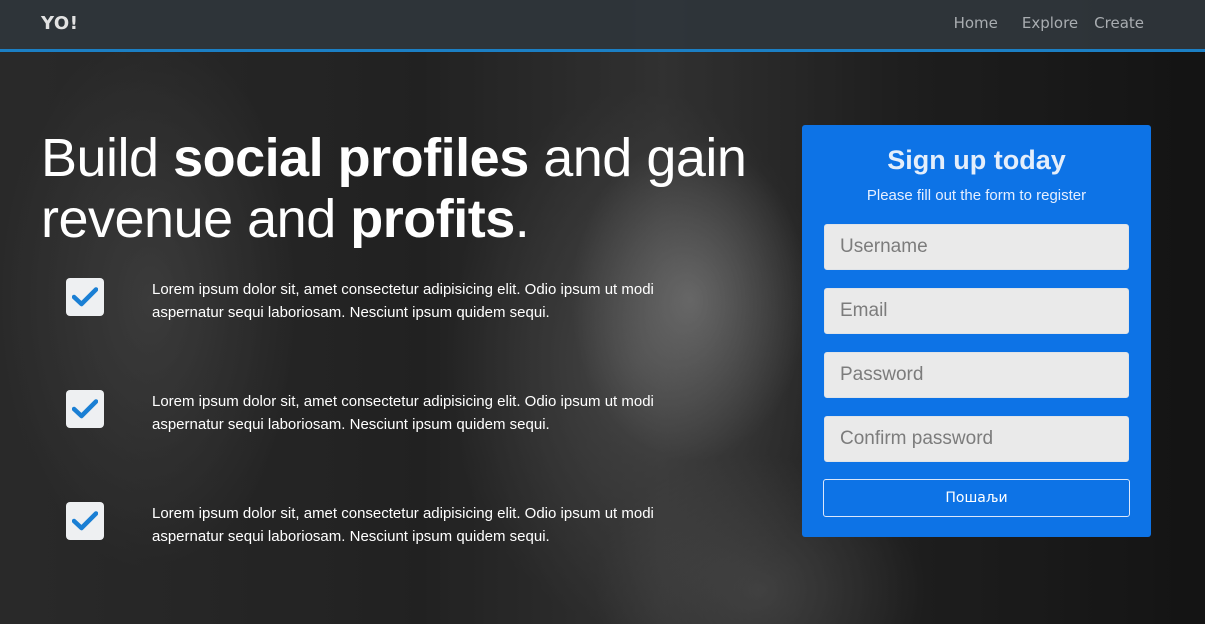 This screenshot has width=1205, height=624. What do you see at coordinates (976, 195) in the screenshot?
I see `signup-subtitle: Please fill out the form to register` at bounding box center [976, 195].